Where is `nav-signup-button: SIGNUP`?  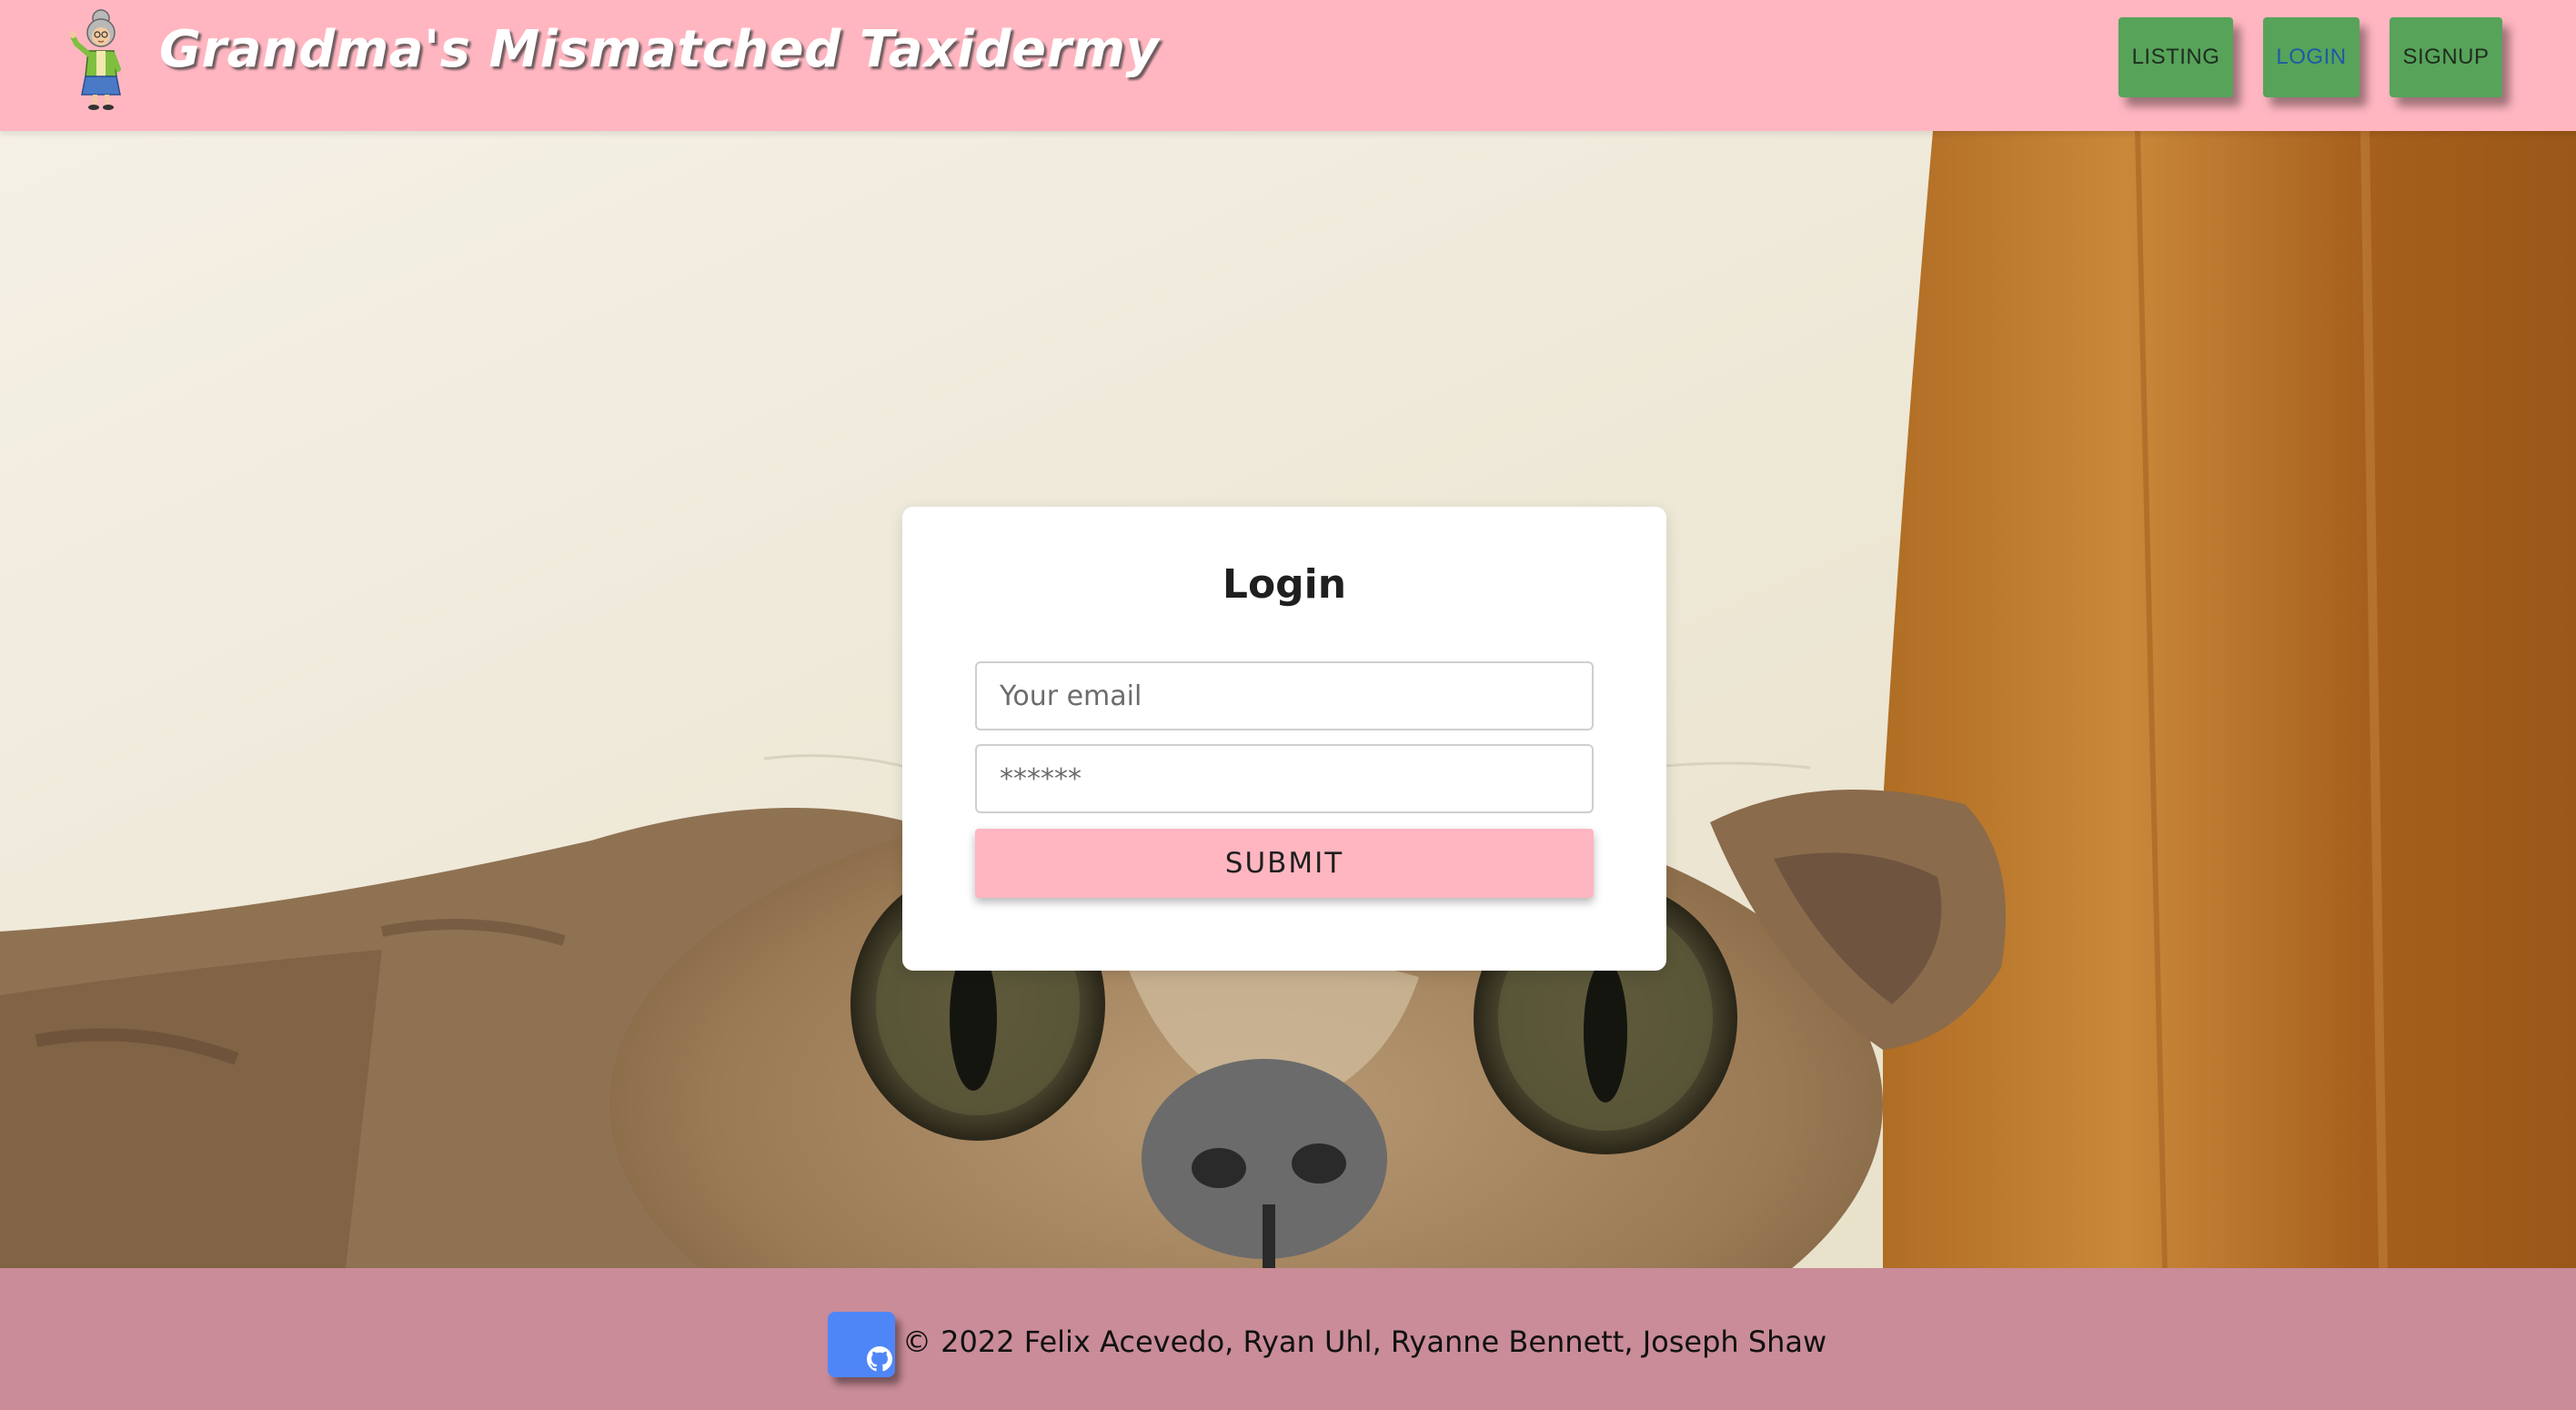 nav-signup-button: SIGNUP is located at coordinates (2446, 57).